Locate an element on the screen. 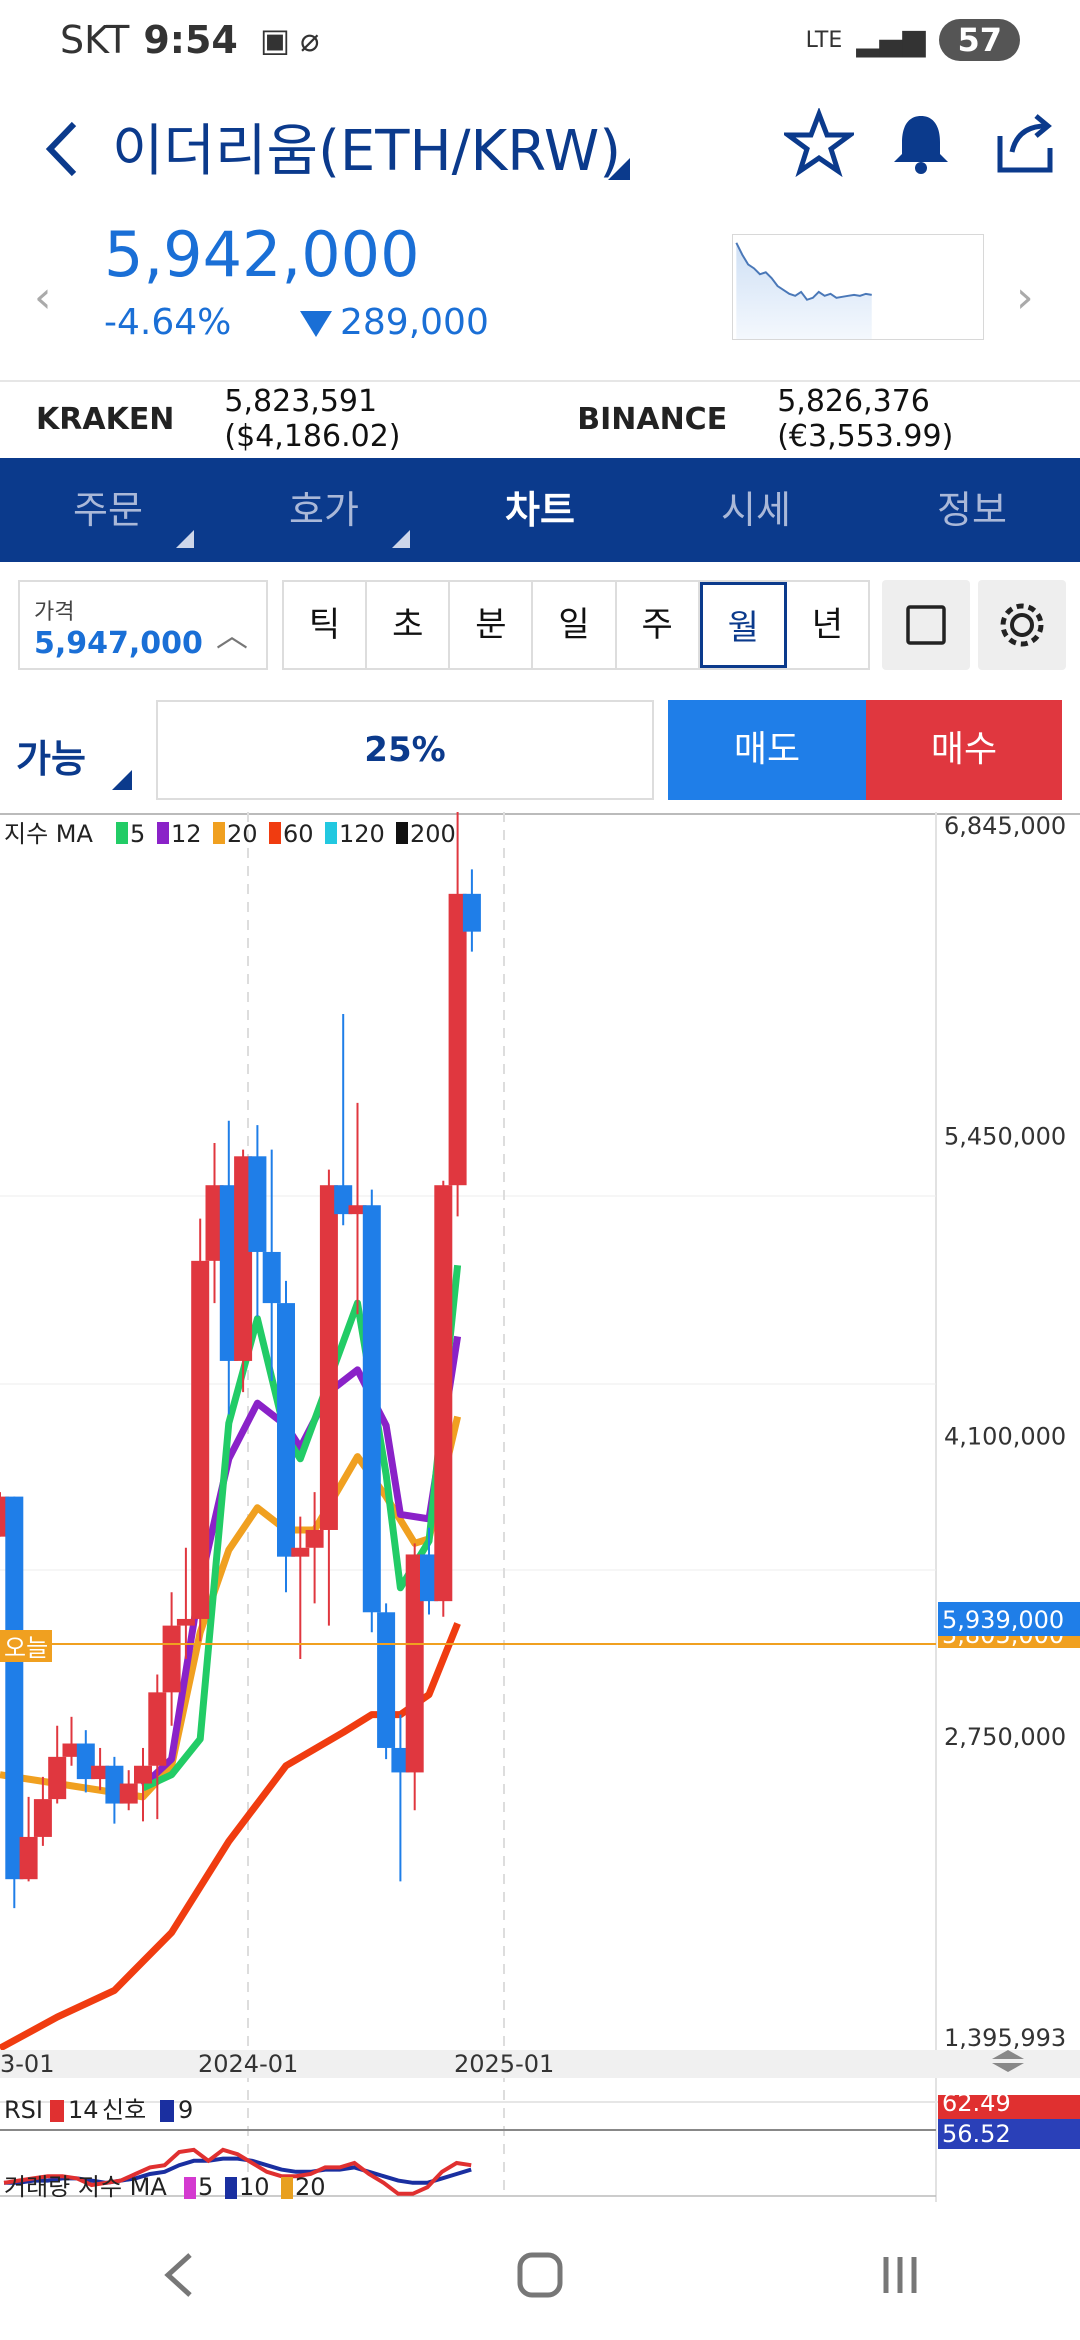  nav-home-icon is located at coordinates (540, 2275).